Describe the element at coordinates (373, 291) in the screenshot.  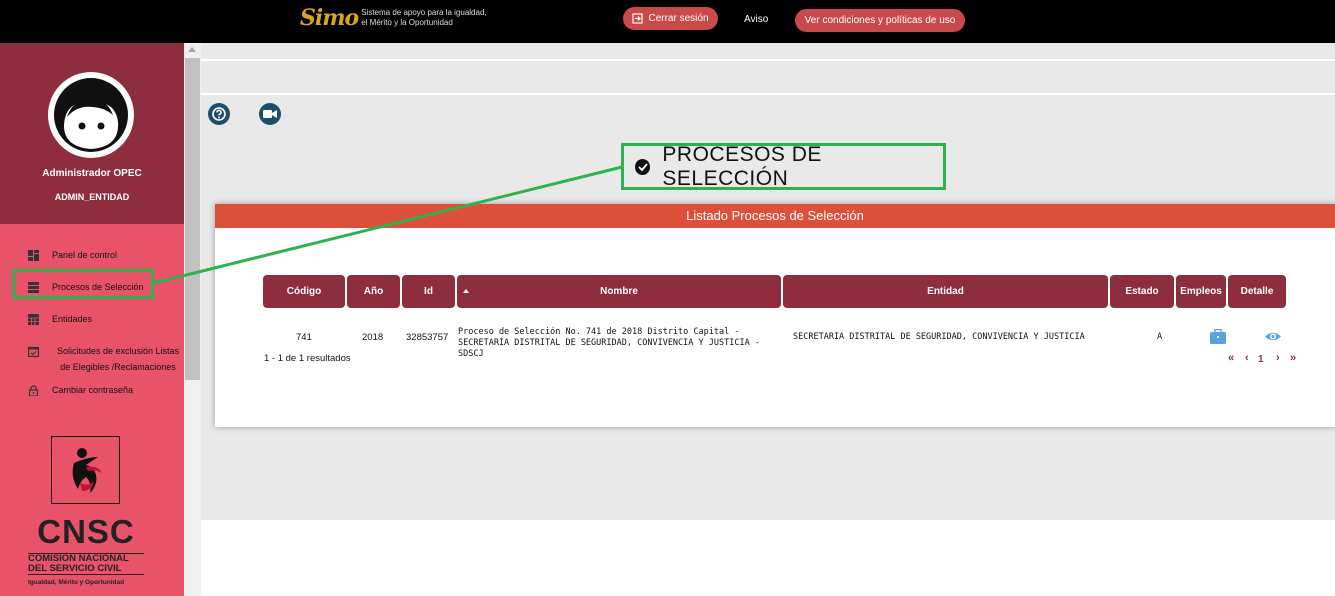
I see `column-header-anio: Año` at that location.